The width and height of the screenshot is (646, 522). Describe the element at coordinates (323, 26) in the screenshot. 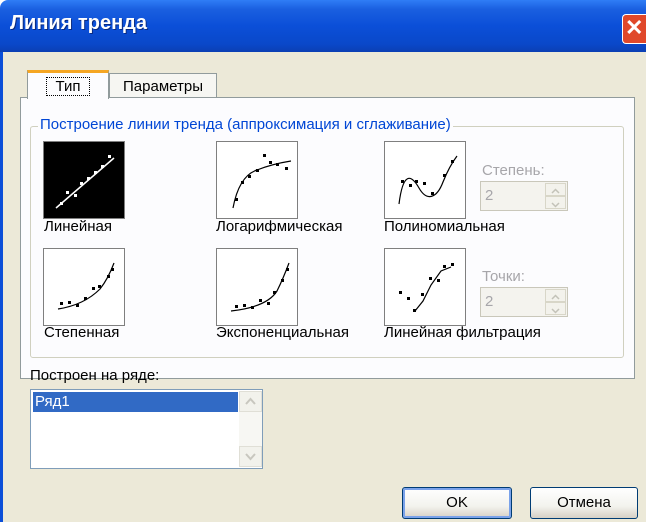

I see `title-bar: Линия тренда ✕` at that location.